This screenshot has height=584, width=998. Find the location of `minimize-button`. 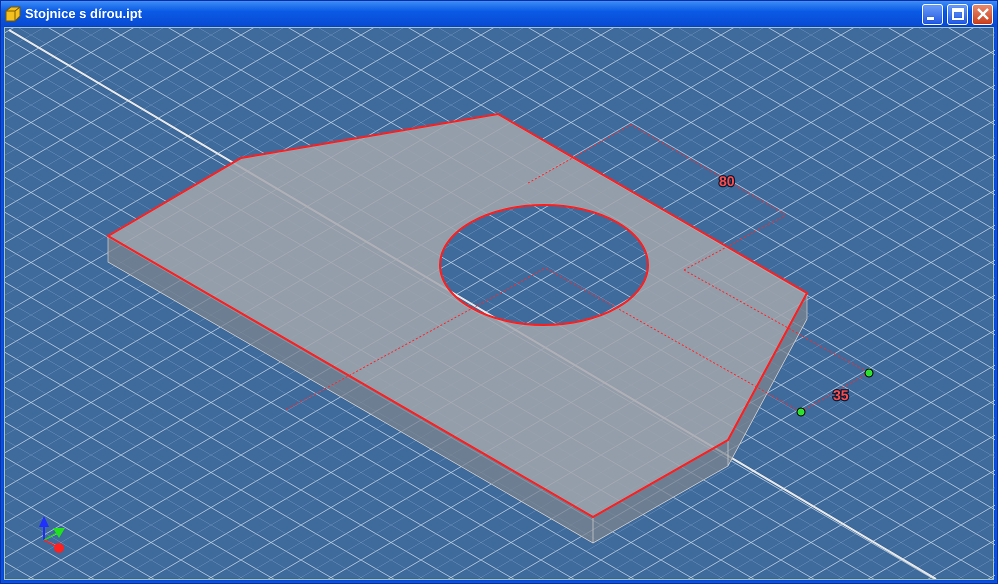

minimize-button is located at coordinates (932, 14).